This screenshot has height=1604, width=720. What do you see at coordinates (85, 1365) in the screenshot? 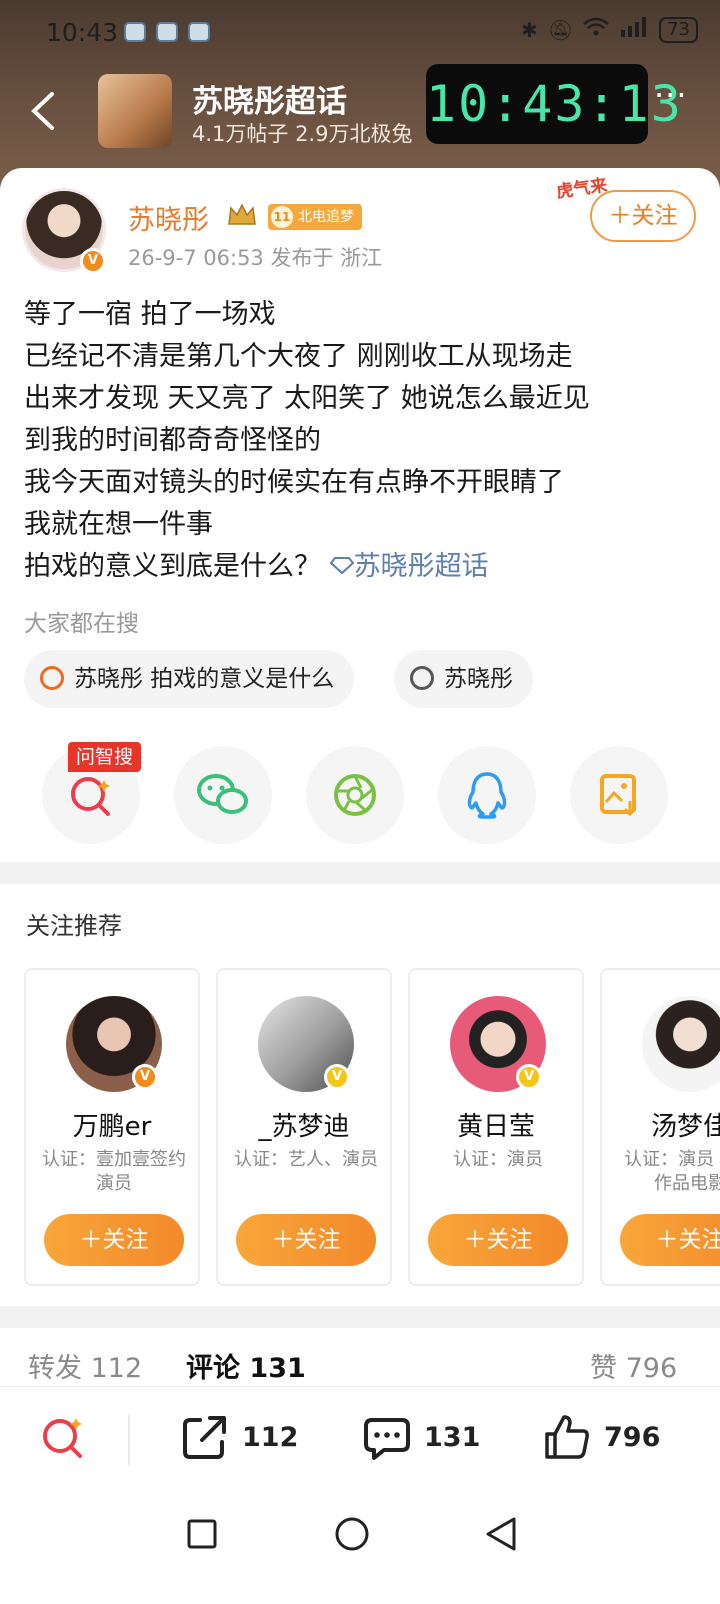
I see `tab-repost: 转发 112` at bounding box center [85, 1365].